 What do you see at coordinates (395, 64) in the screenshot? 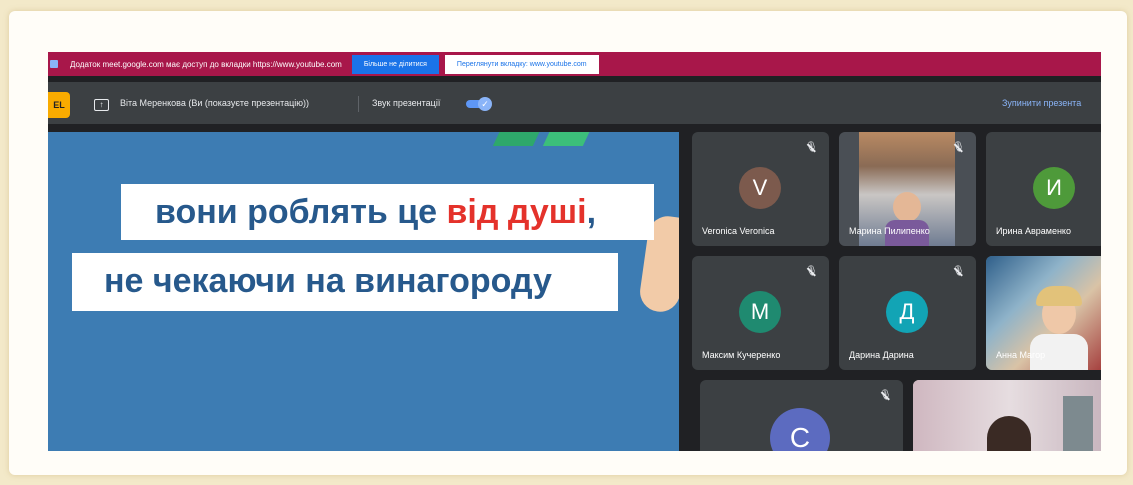
I see `stop-sharing-button: Більше не ділитися` at bounding box center [395, 64].